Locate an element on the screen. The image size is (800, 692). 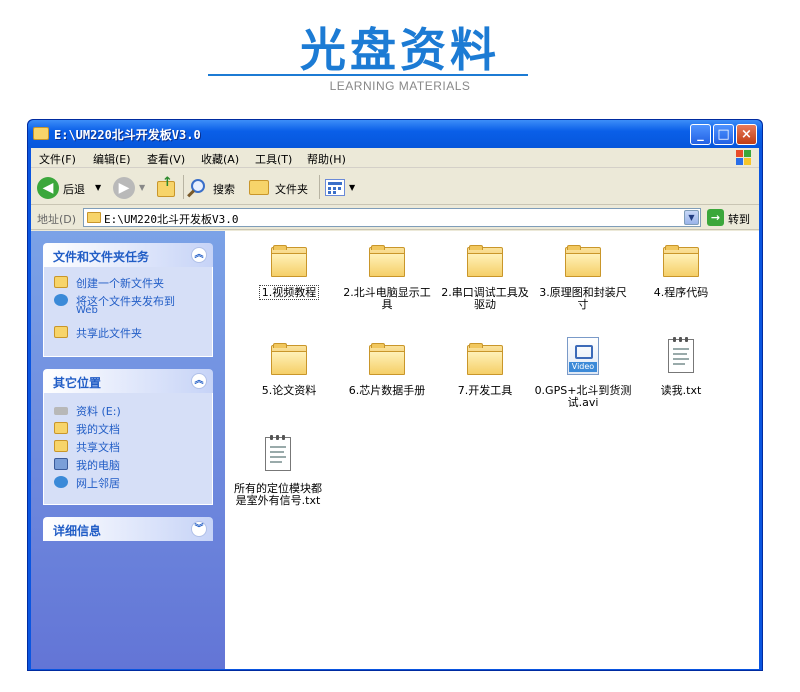
file-item-folder: 7.开发工具 is located at coordinates (485, 378).